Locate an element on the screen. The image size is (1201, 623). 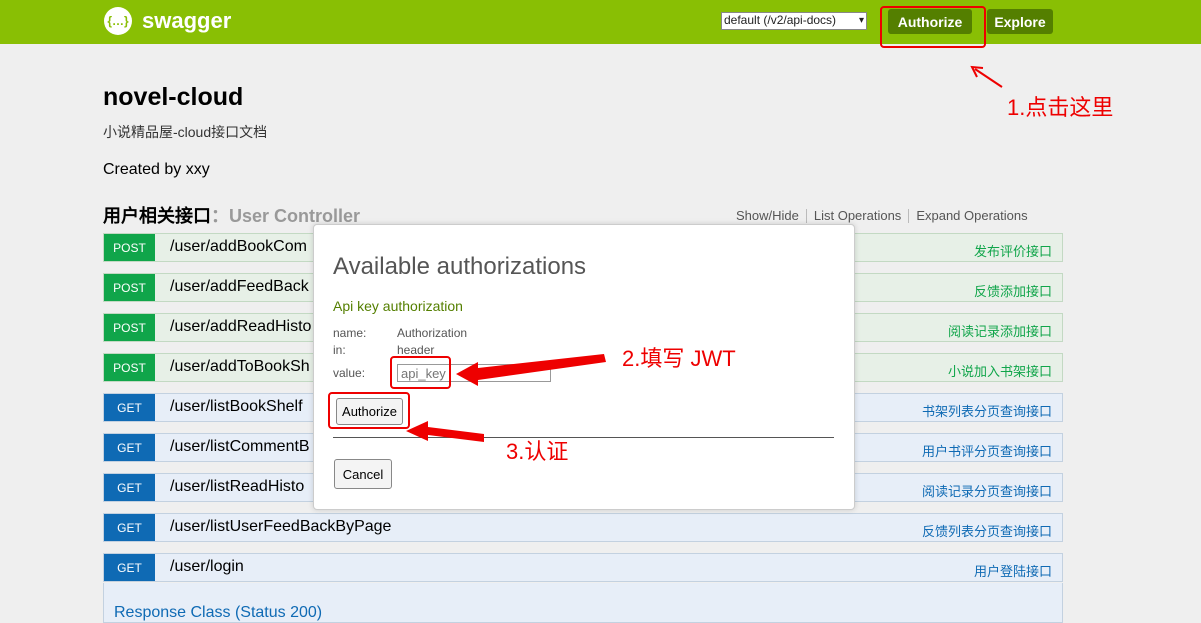
annotation-step3: 3.认证 is located at coordinates (537, 451).